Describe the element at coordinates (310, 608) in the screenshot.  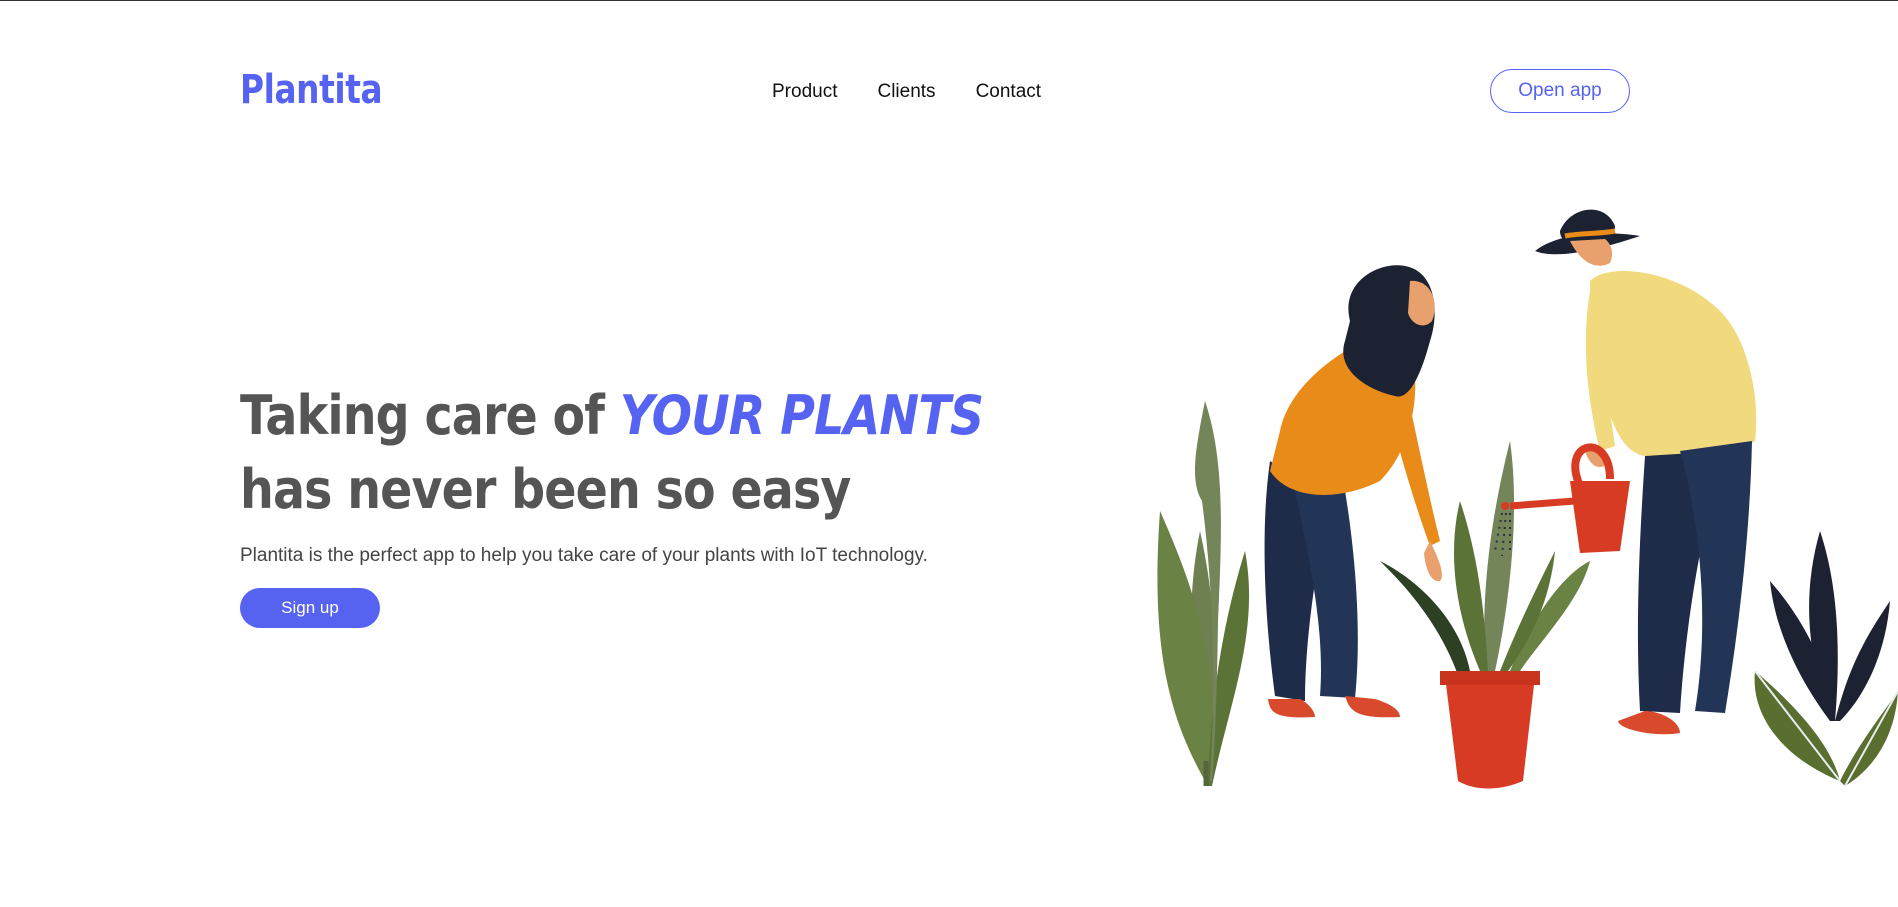
I see `signup-button: Sign up` at that location.